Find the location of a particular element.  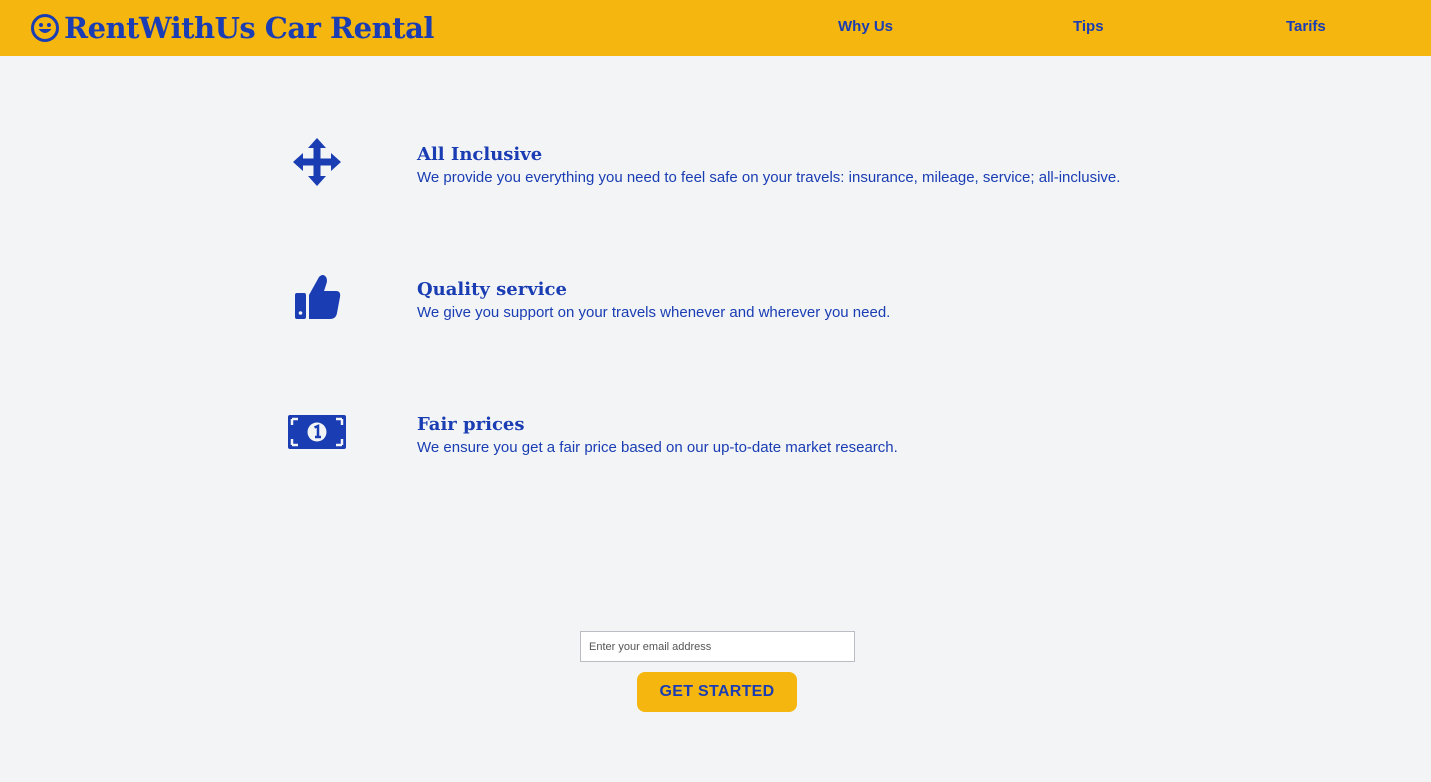

smiling-face-icon is located at coordinates (45, 28).